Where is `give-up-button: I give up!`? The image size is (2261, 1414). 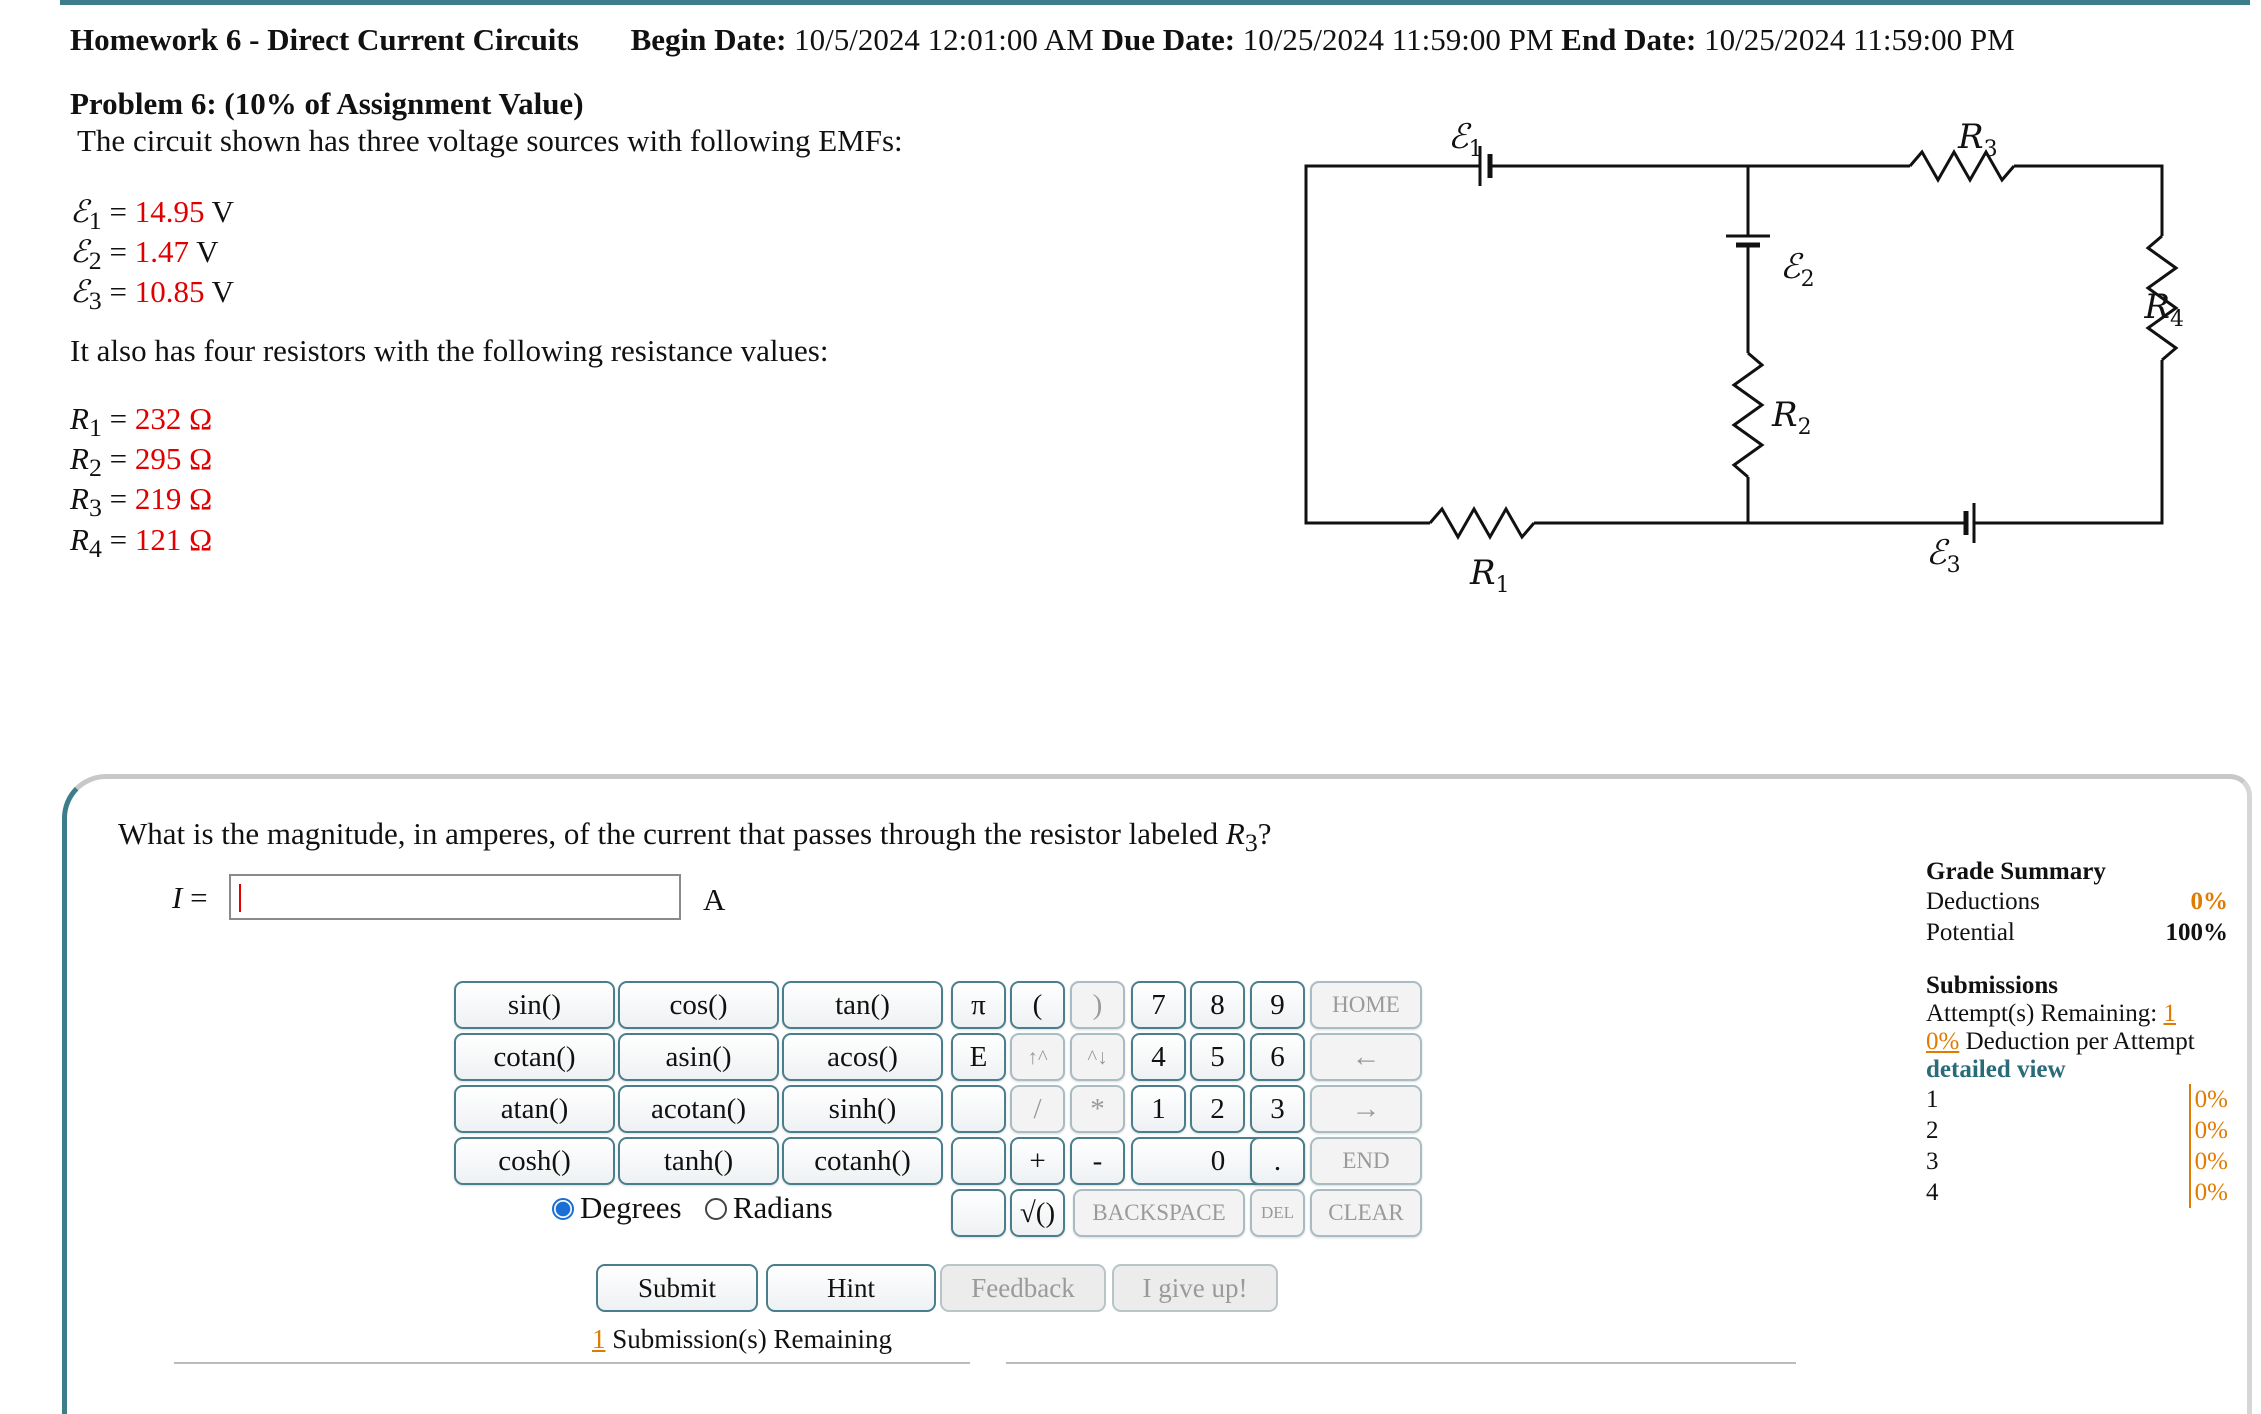 give-up-button: I give up! is located at coordinates (1195, 1288).